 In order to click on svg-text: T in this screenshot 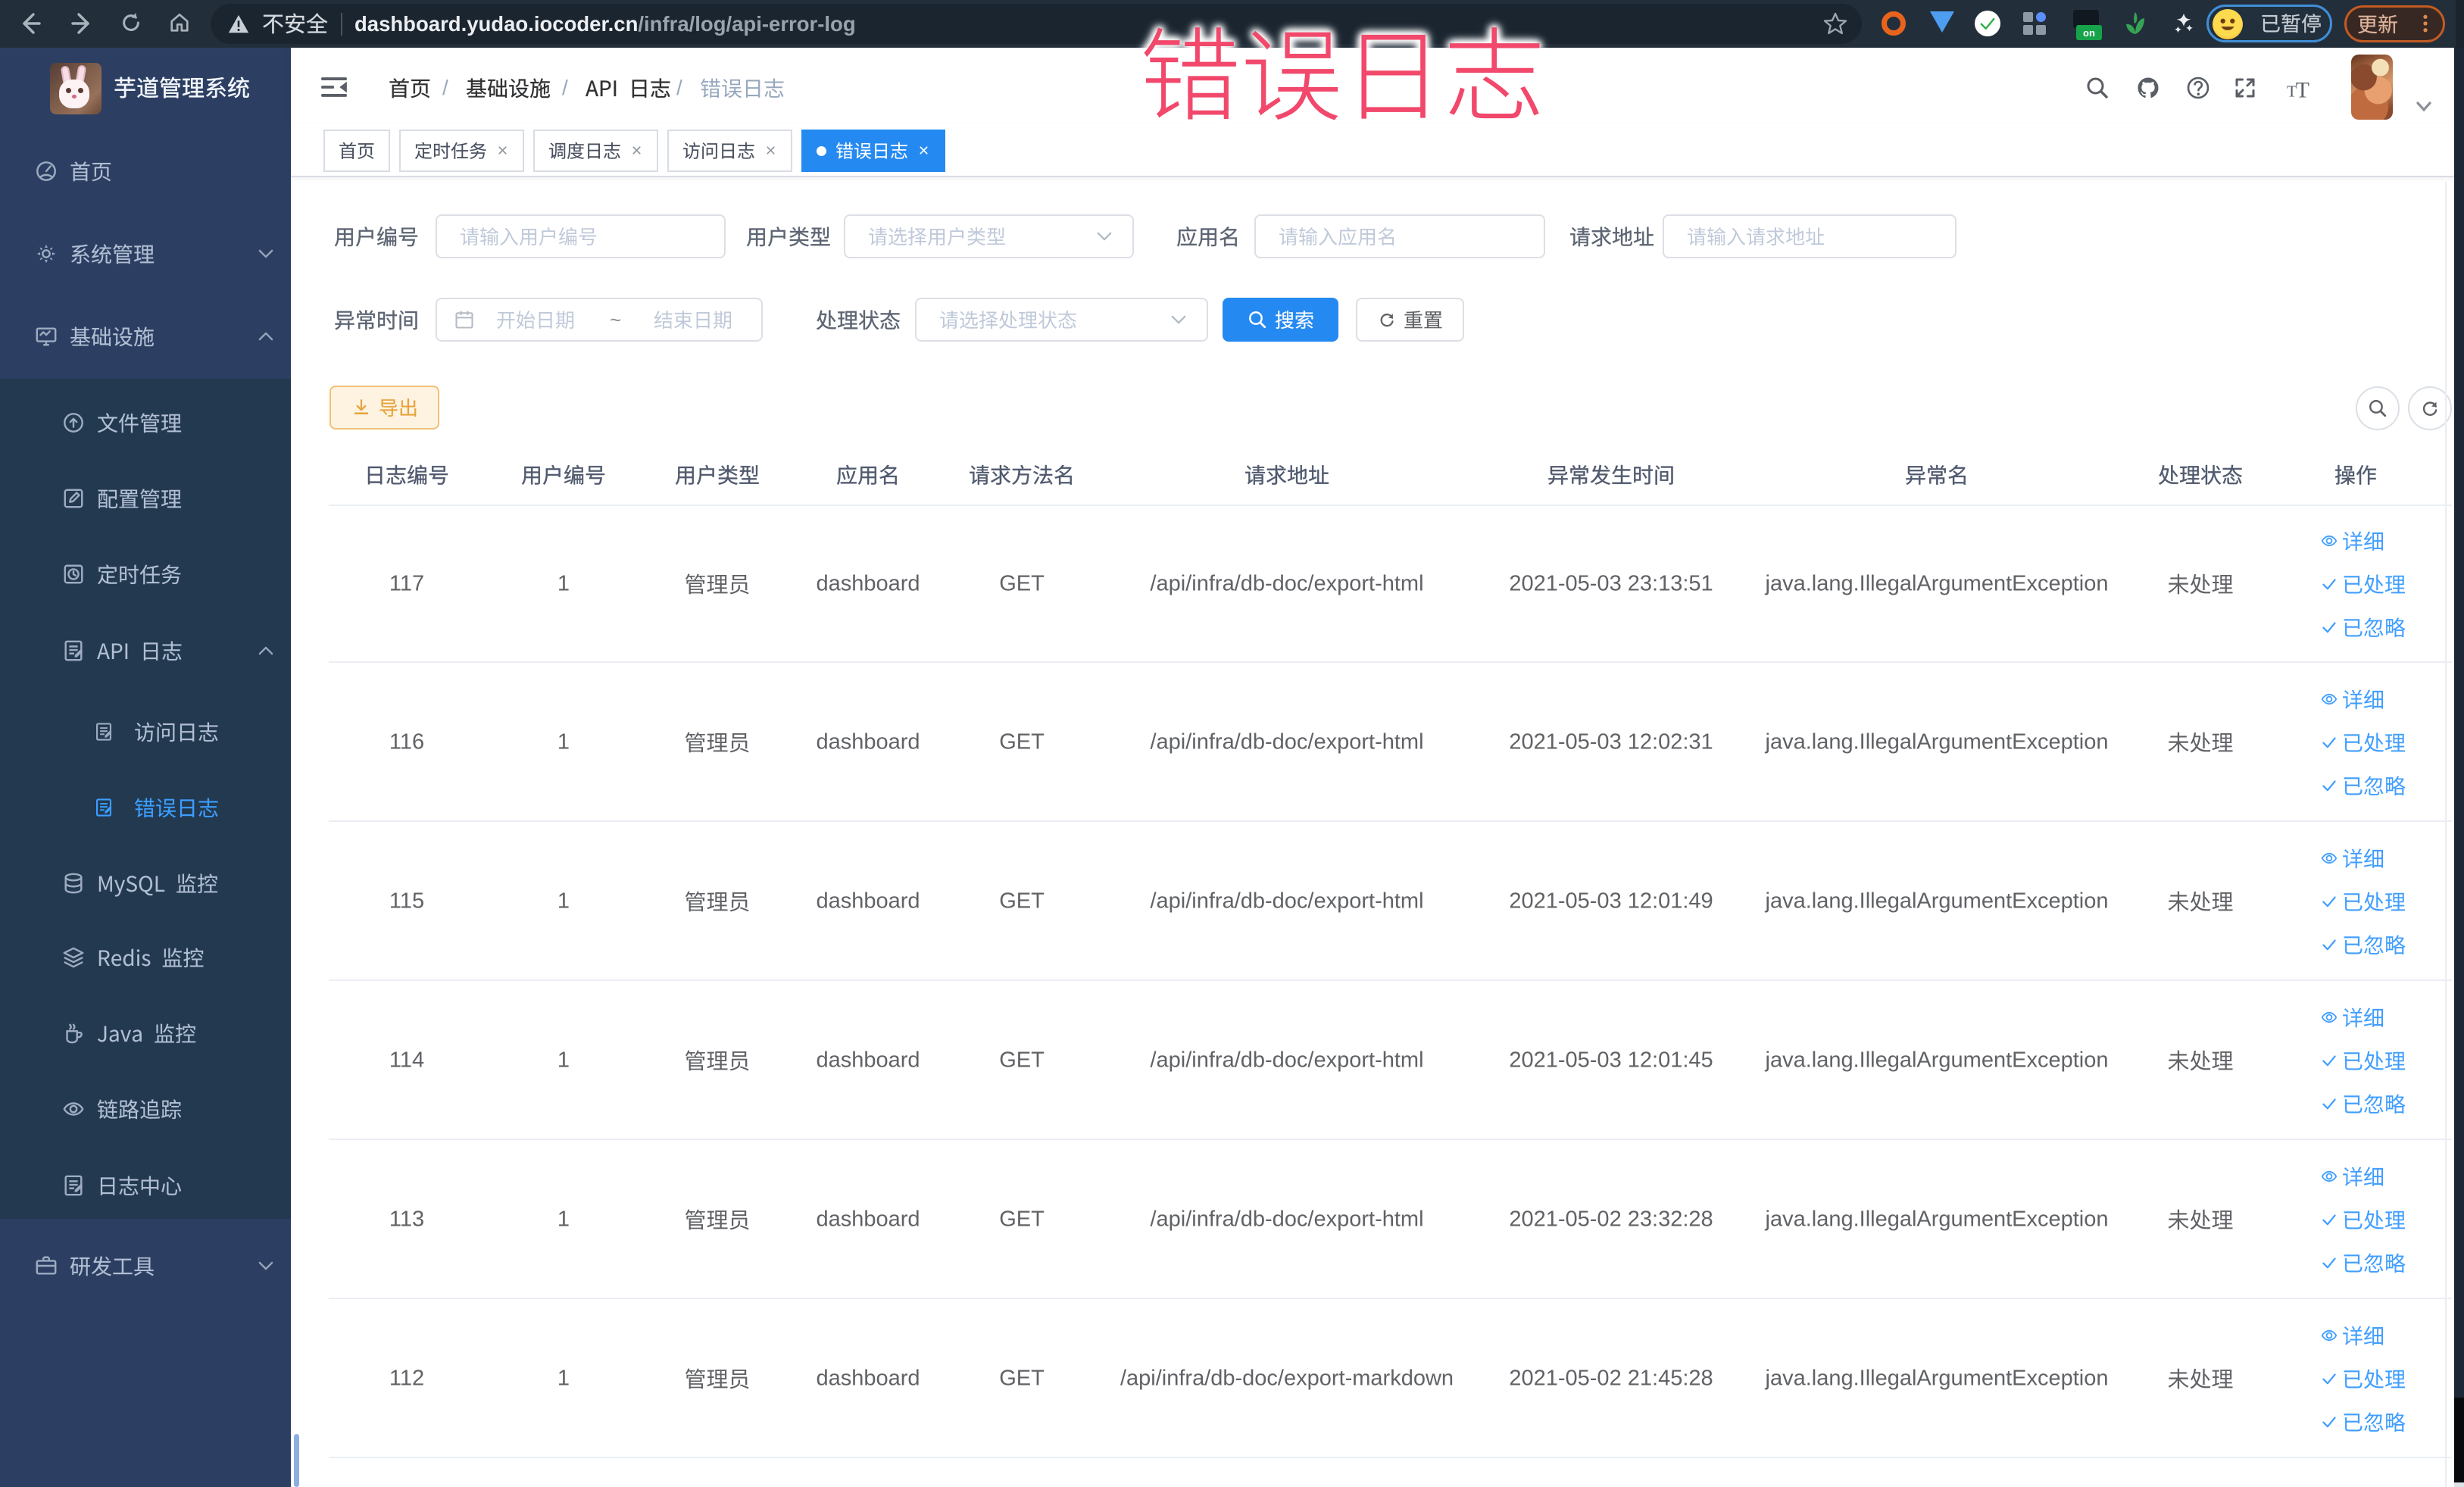, I will do `click(2302, 90)`.